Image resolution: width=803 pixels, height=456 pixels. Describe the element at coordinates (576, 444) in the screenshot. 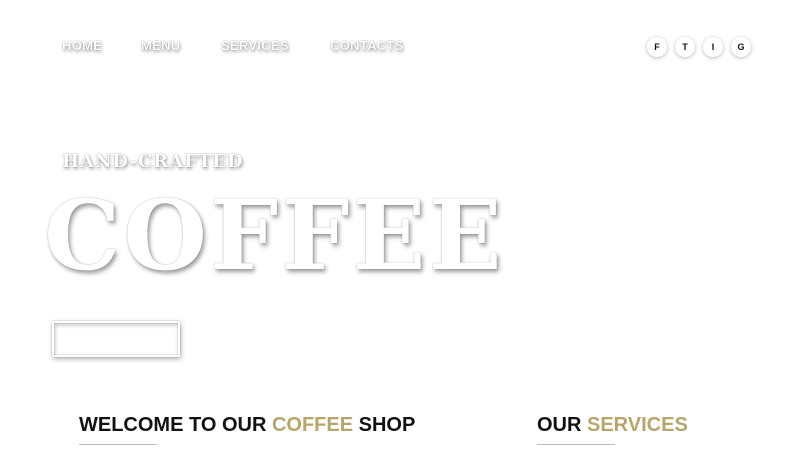

I see `services-divider` at that location.